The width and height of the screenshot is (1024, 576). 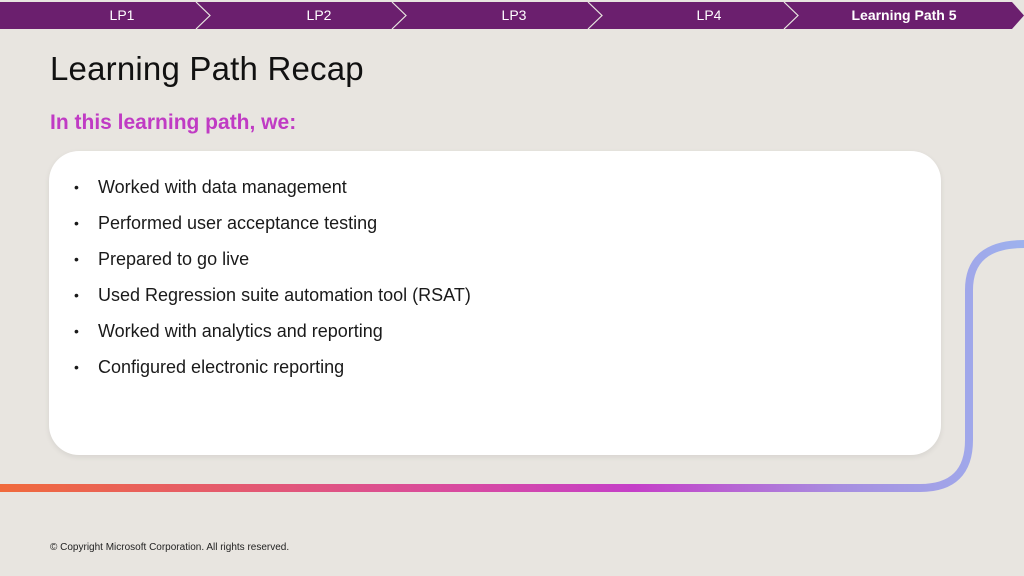 What do you see at coordinates (173, 122) in the screenshot?
I see `slide-subtitle: In this learning path, we:` at bounding box center [173, 122].